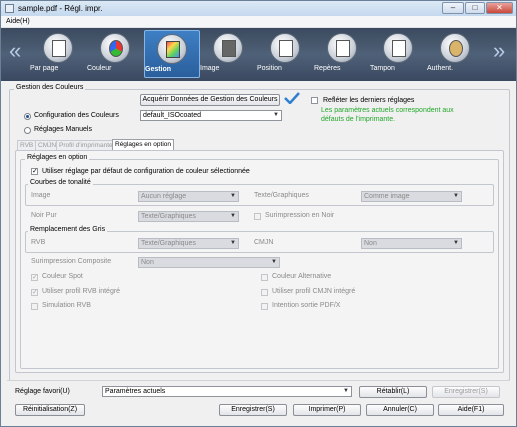 Image resolution: width=517 pixels, height=427 pixels. I want to click on tone-image-select: Aucun réglage ▼, so click(188, 196).